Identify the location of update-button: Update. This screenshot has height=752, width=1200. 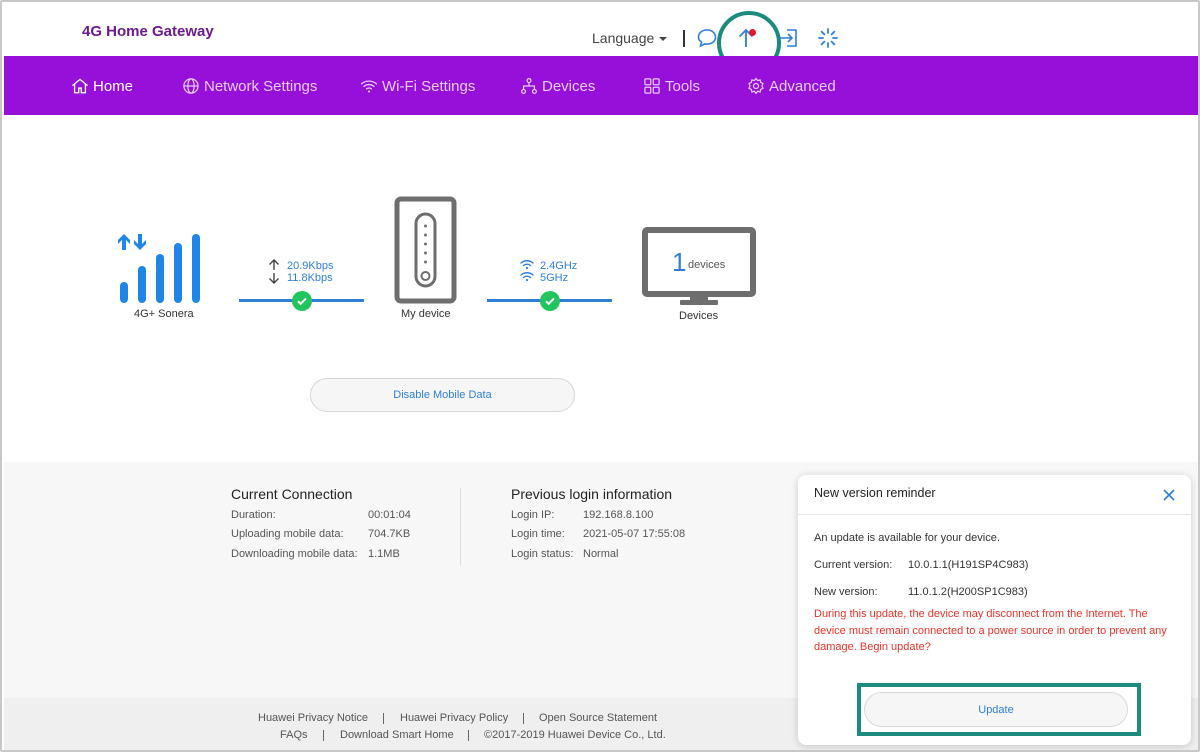
(996, 709).